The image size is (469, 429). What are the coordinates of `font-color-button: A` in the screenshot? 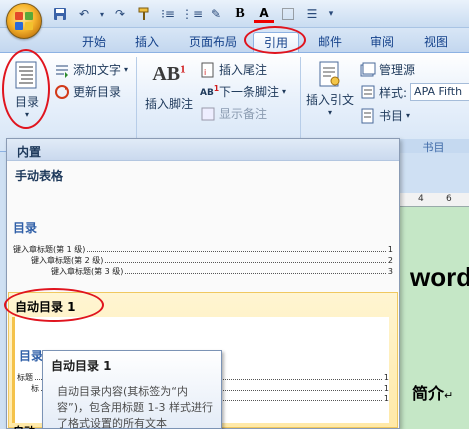 It's located at (264, 14).